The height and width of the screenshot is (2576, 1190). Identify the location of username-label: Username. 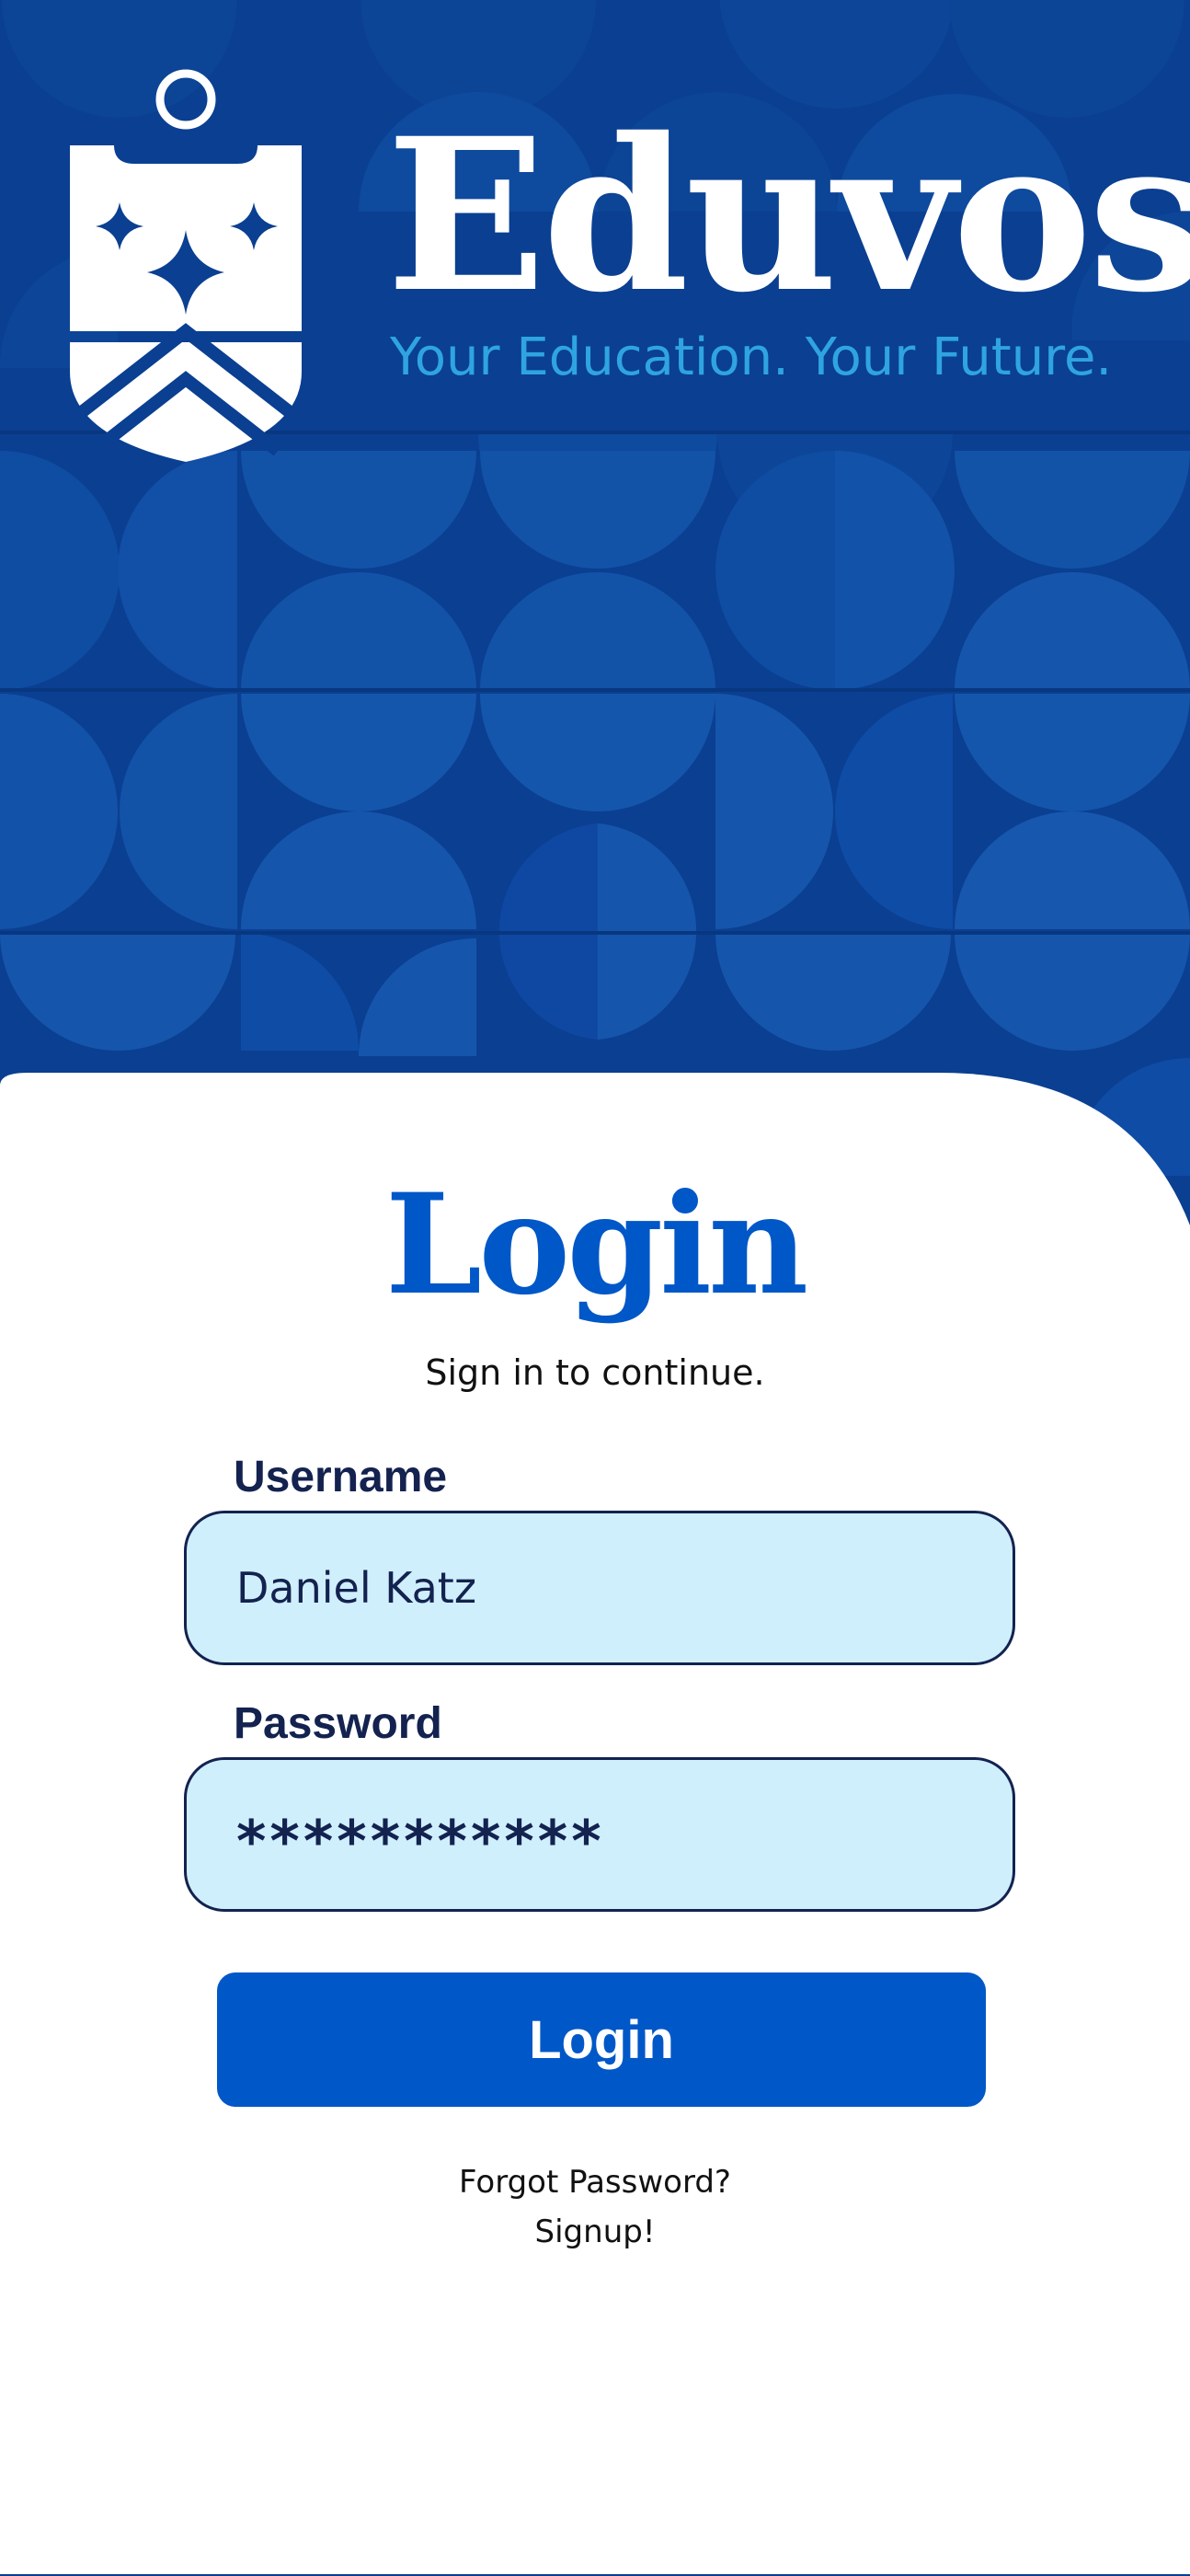
(341, 1477).